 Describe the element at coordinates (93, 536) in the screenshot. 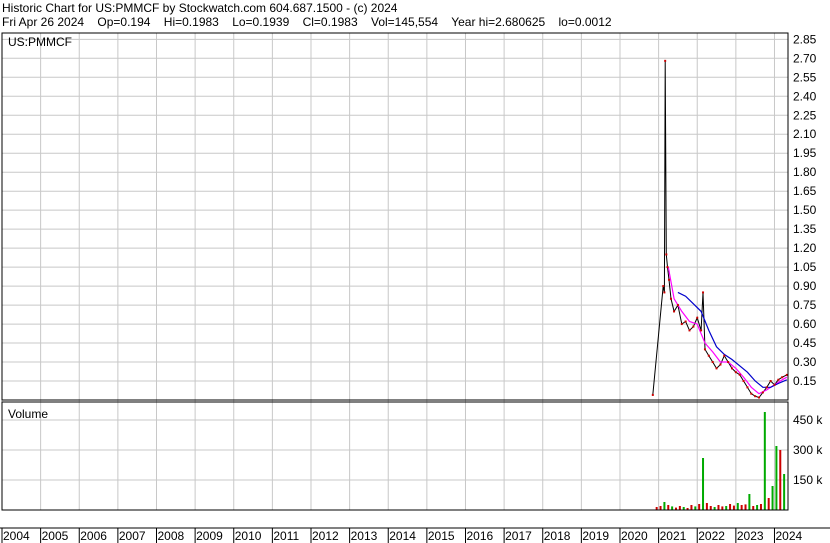

I see `x-tick-label: 2006` at that location.